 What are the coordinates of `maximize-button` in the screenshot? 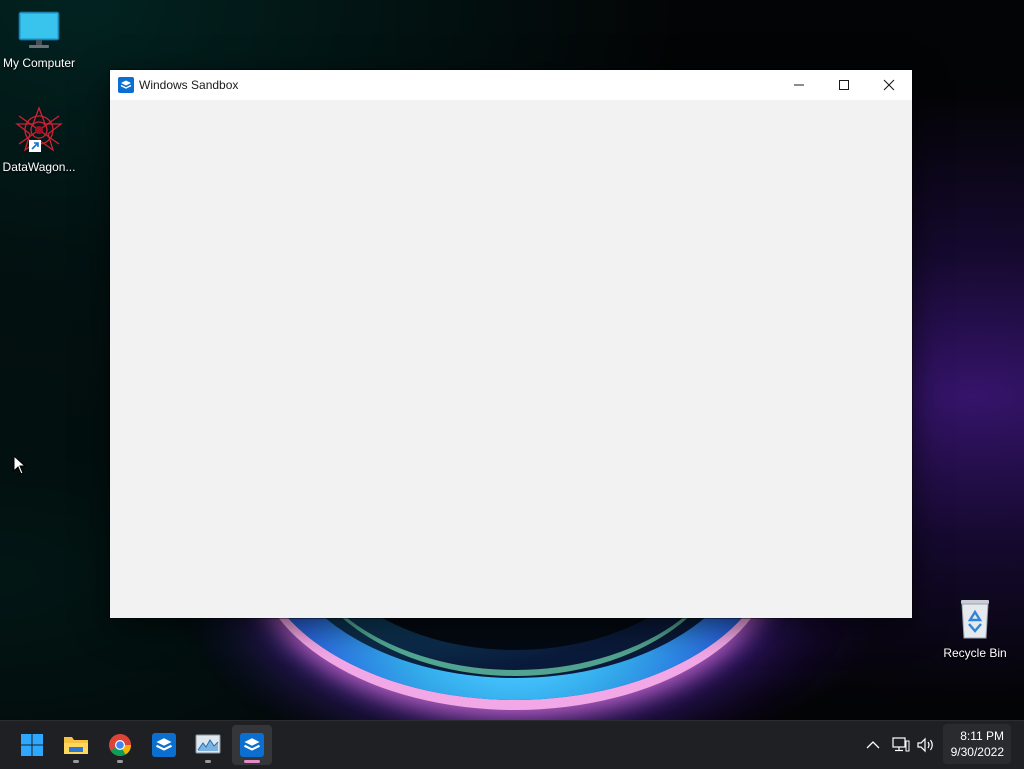 It's located at (844, 85).